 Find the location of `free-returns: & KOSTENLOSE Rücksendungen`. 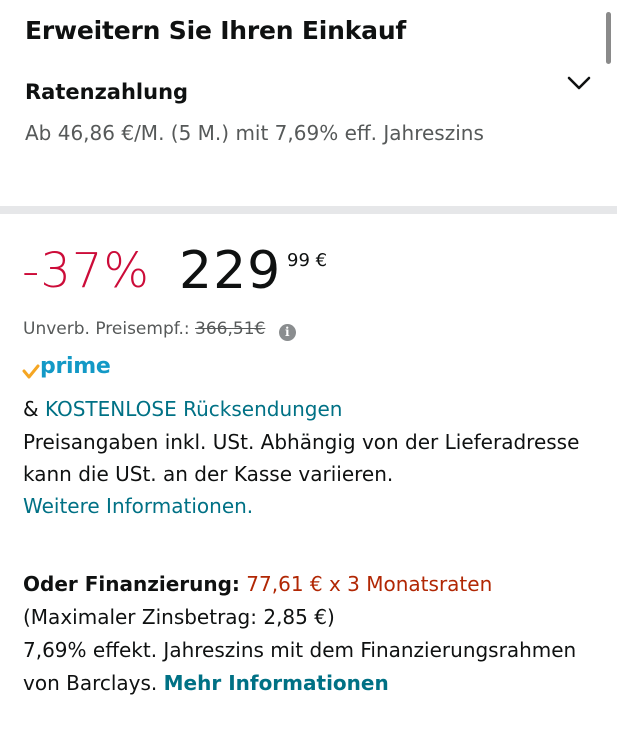

free-returns: & KOSTENLOSE Rücksendungen is located at coordinates (182, 409).